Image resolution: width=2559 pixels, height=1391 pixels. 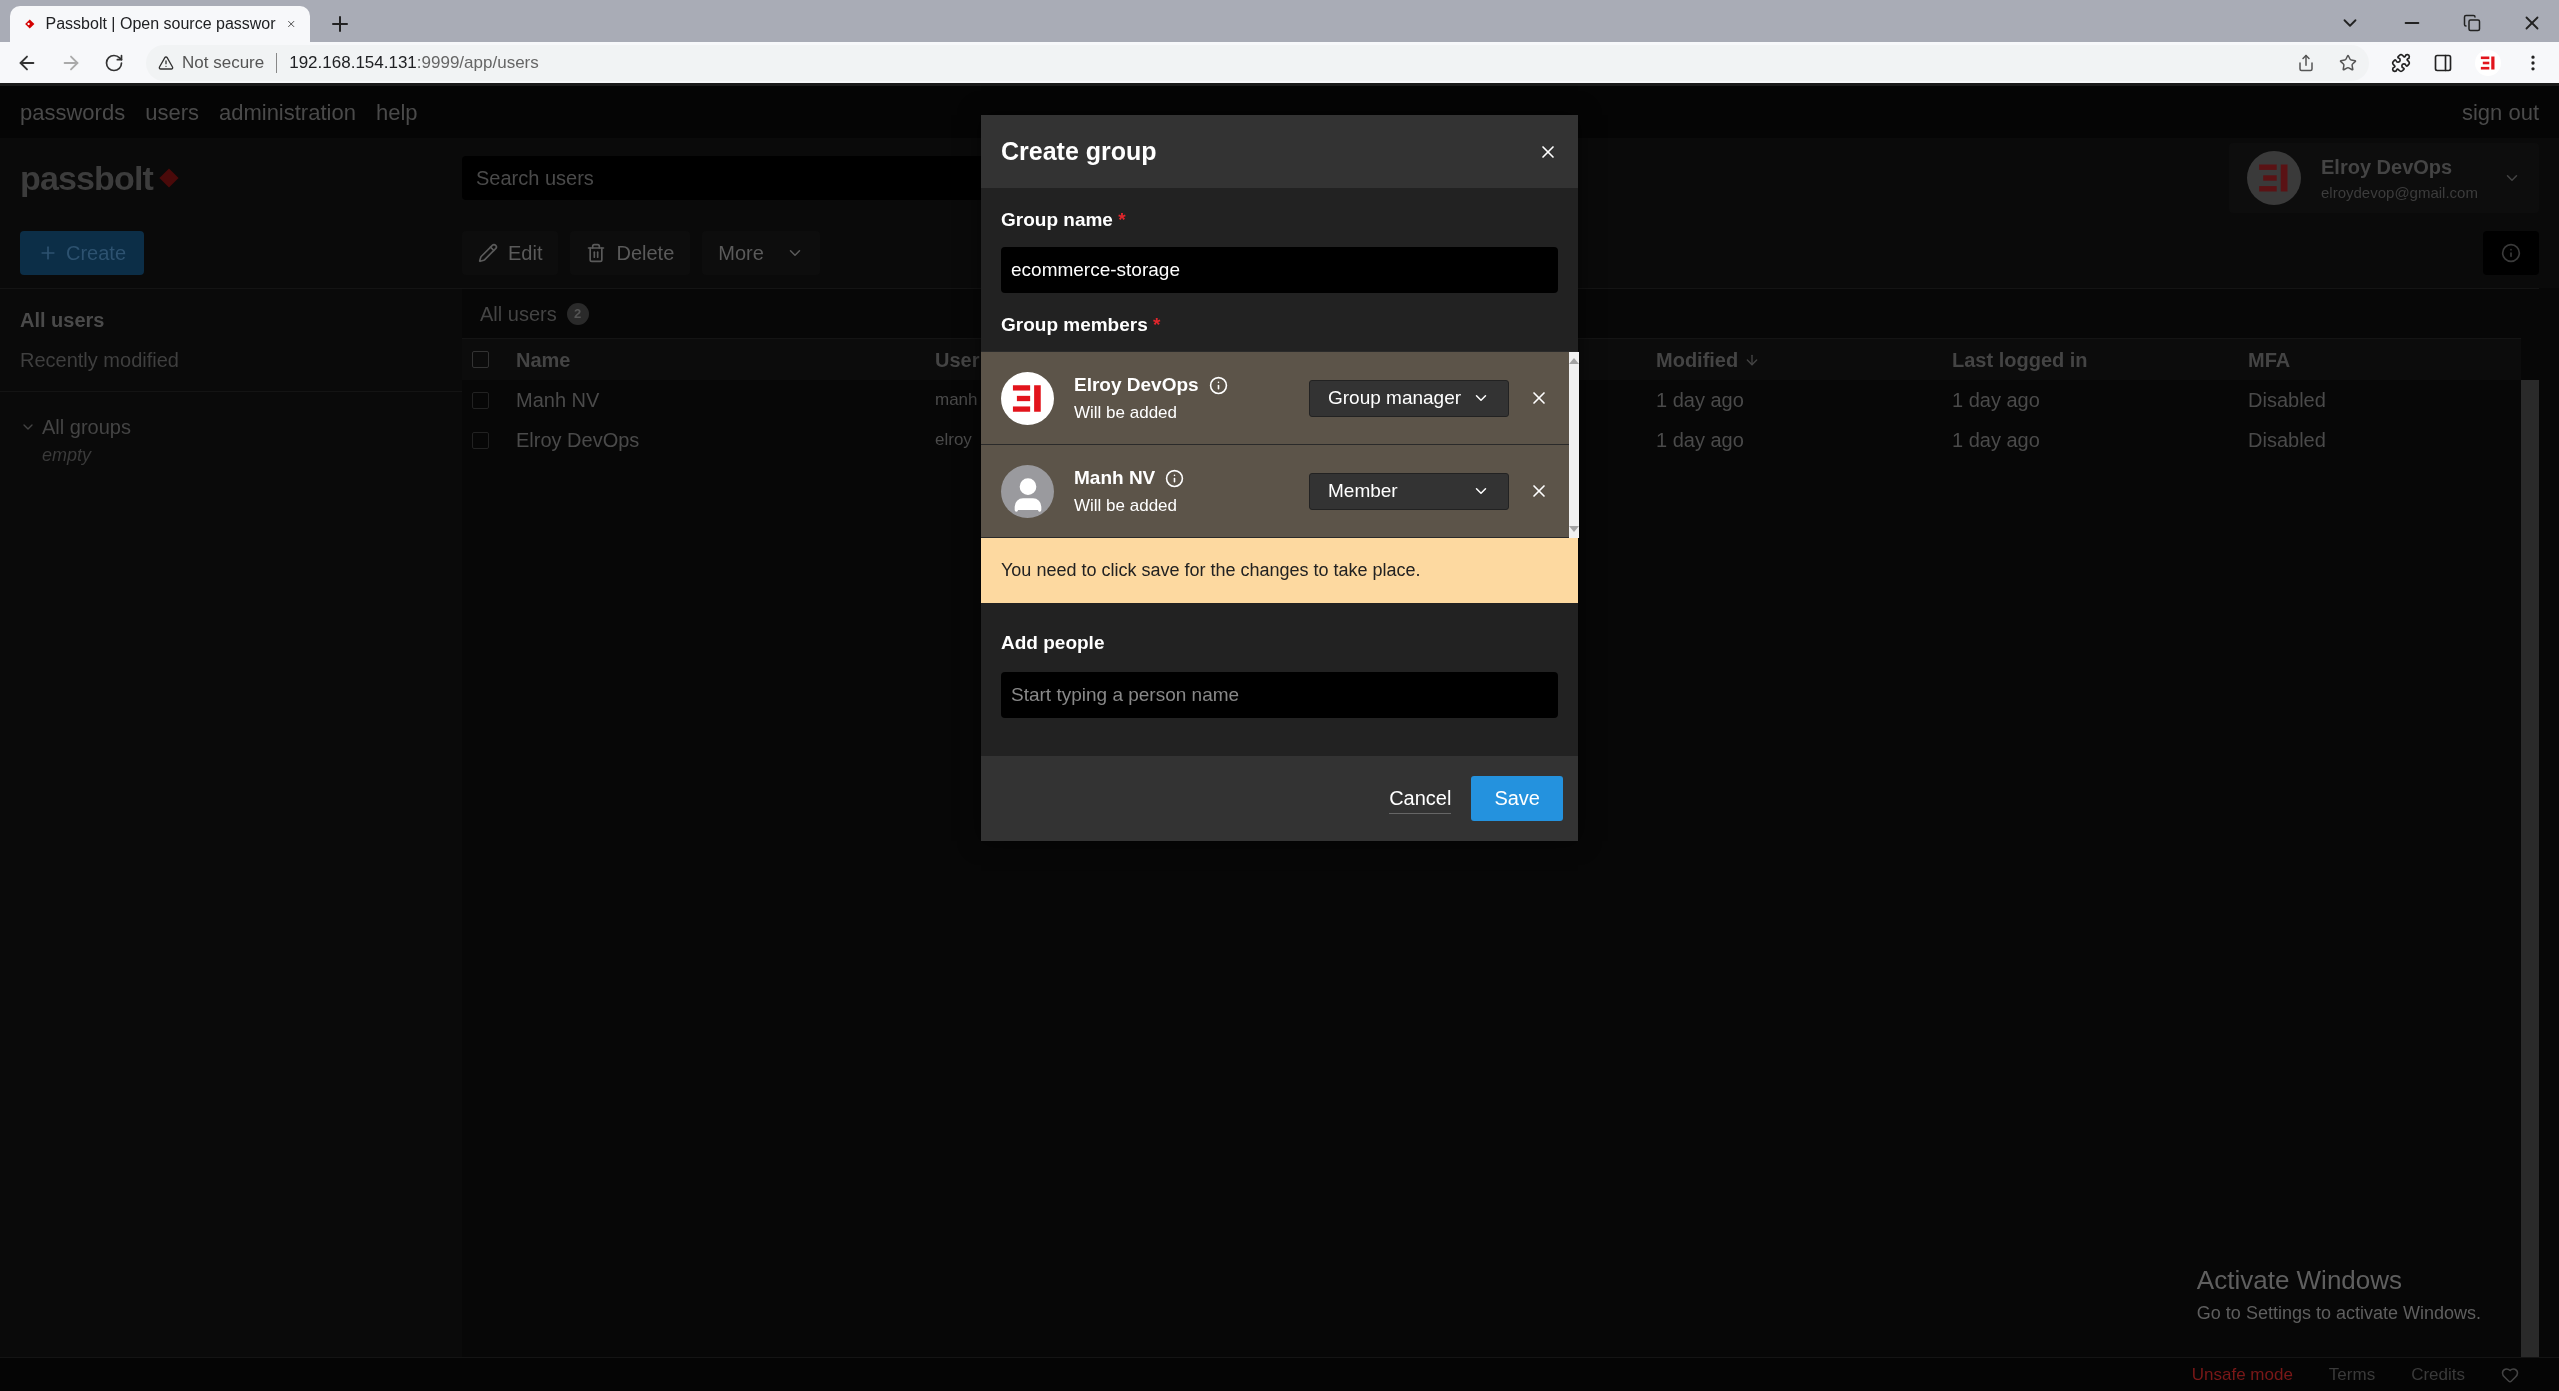 I want to click on field-label: Group members *, so click(x=1081, y=324).